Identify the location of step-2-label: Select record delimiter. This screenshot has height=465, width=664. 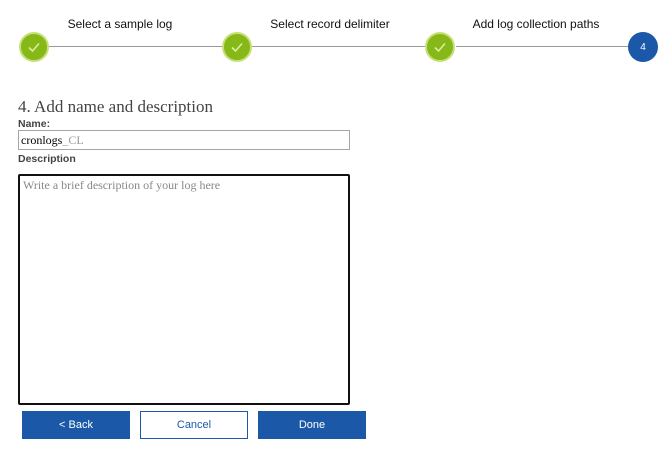
(330, 24).